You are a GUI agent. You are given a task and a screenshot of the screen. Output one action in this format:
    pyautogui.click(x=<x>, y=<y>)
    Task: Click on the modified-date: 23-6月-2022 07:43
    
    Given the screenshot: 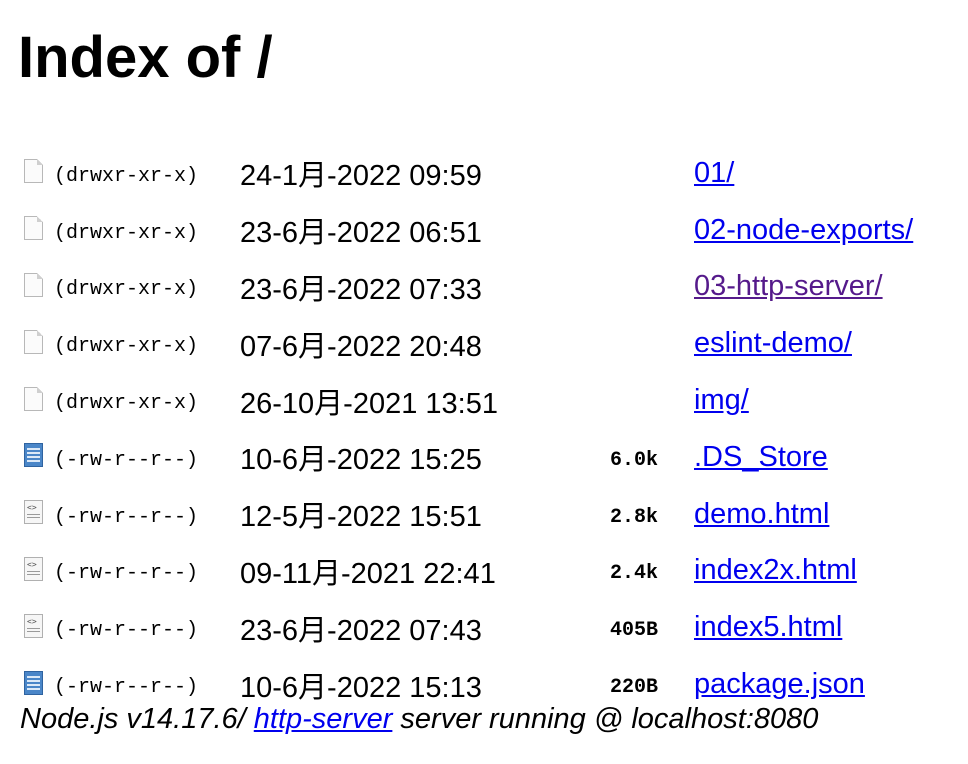 What is the action you would take?
    pyautogui.click(x=361, y=630)
    